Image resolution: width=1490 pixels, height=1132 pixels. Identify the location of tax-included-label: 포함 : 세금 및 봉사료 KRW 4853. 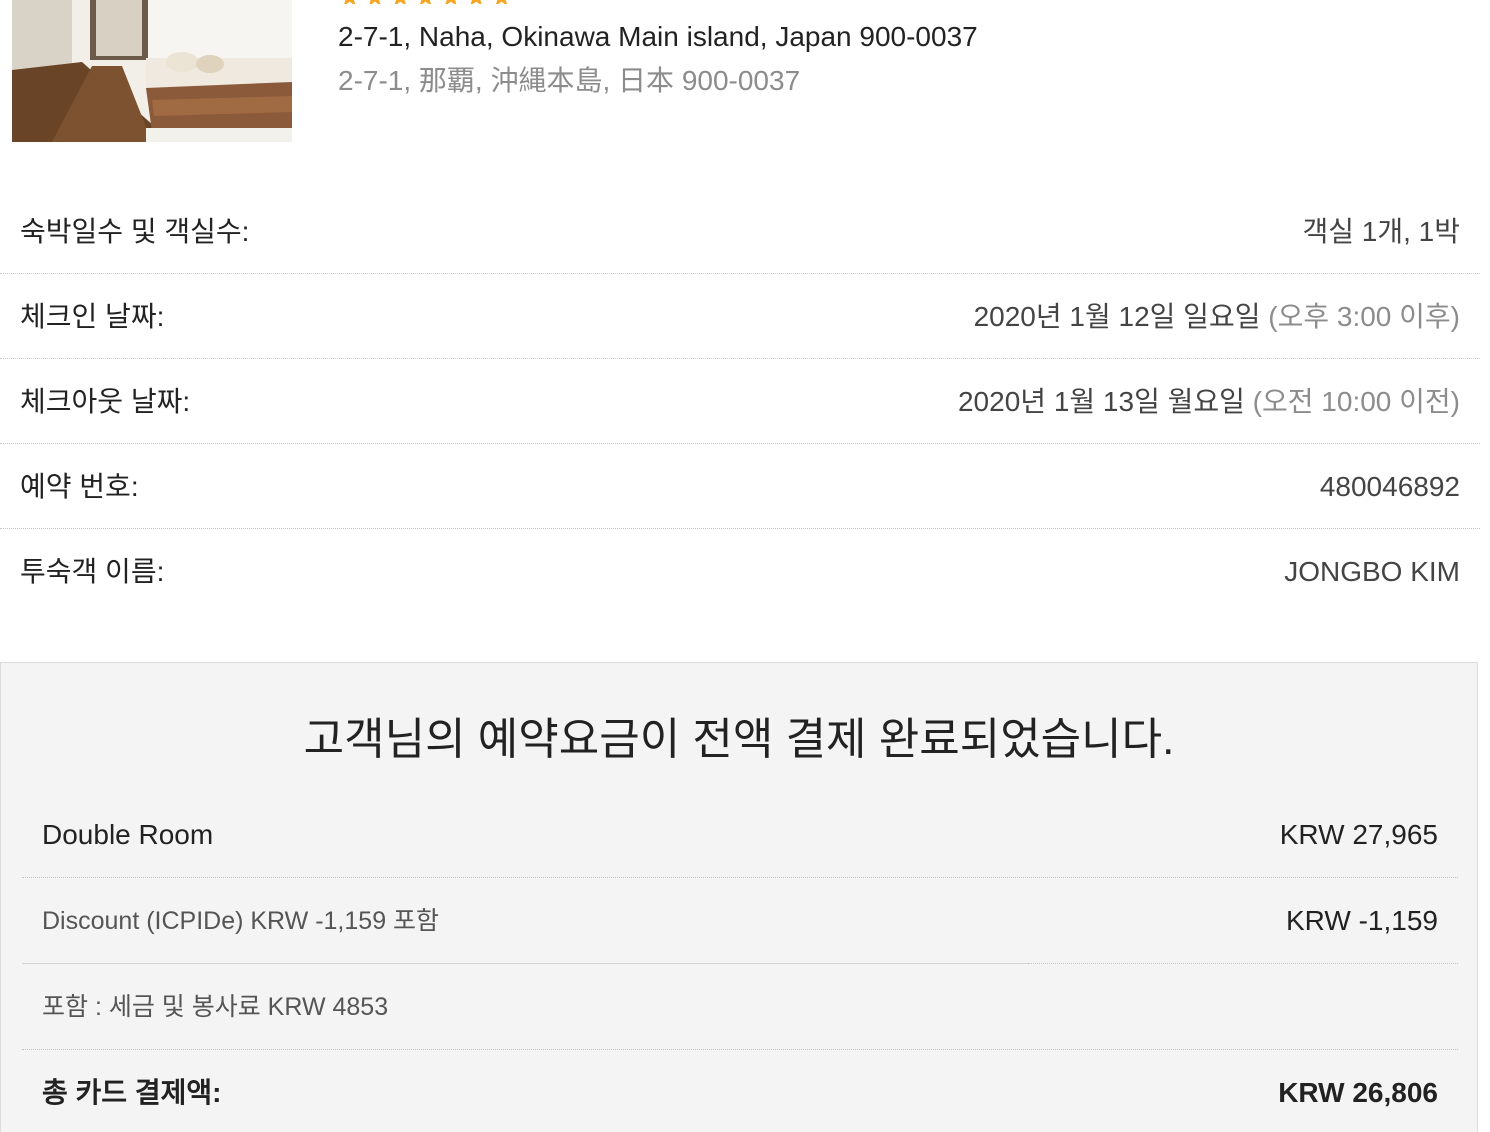
(215, 1007).